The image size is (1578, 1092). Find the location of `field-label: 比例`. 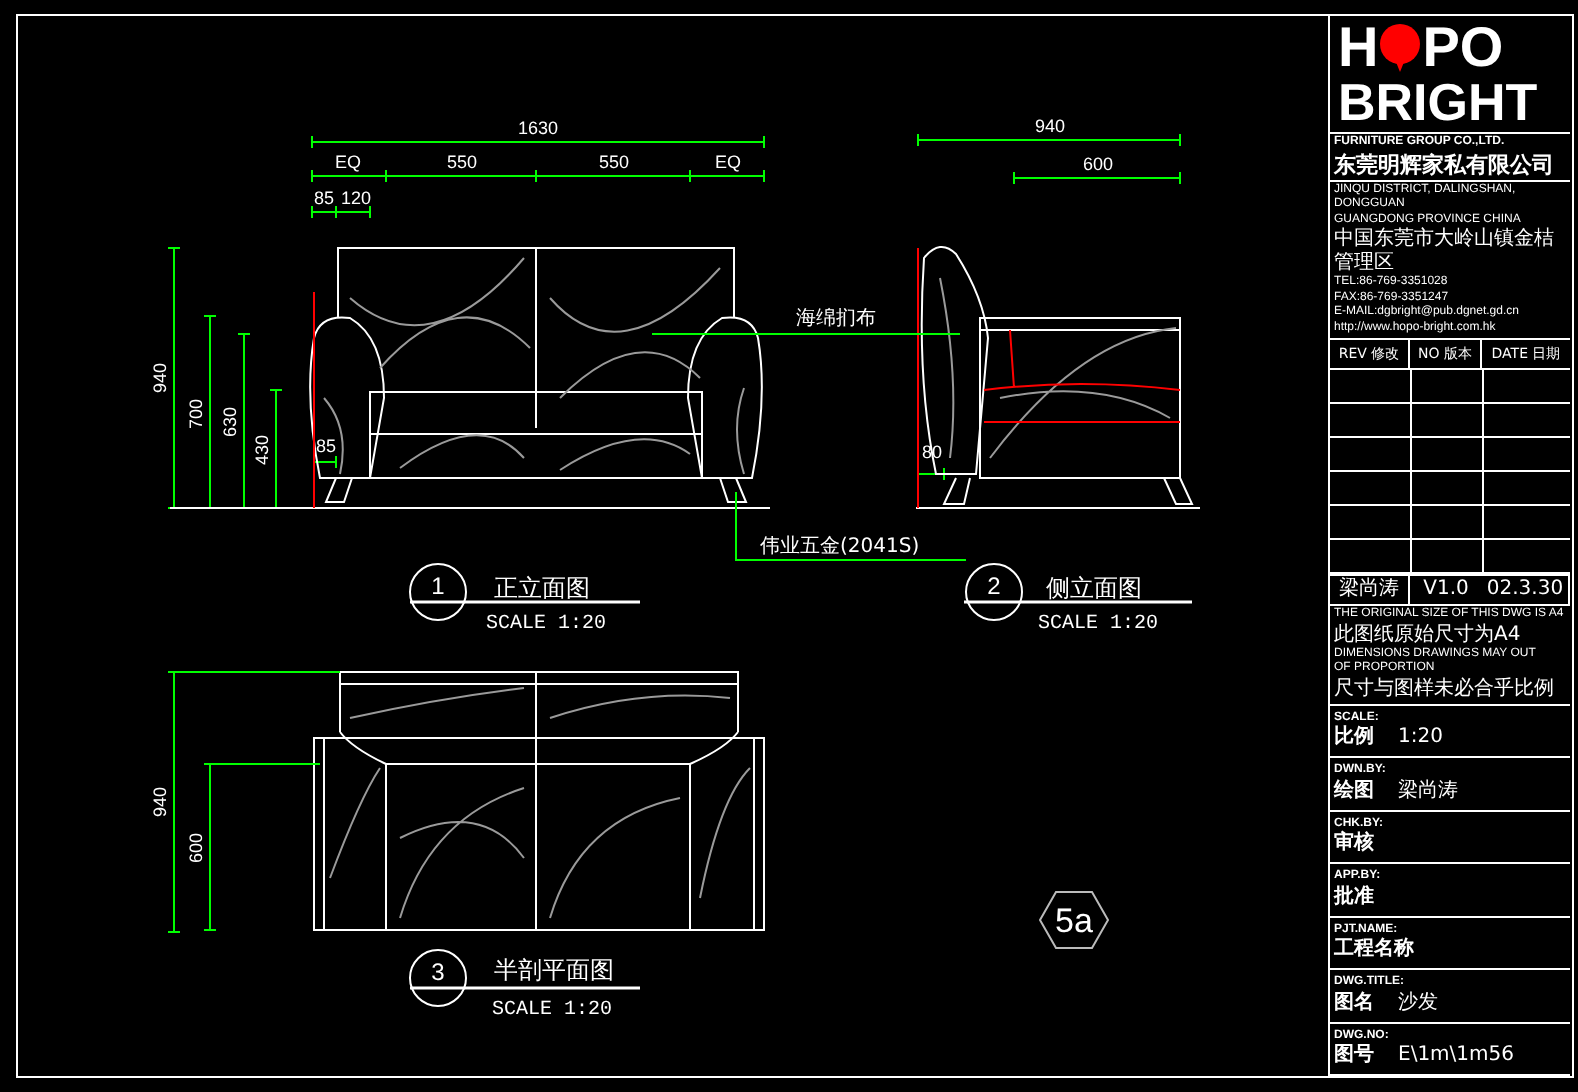

field-label: 比例 is located at coordinates (1354, 738).